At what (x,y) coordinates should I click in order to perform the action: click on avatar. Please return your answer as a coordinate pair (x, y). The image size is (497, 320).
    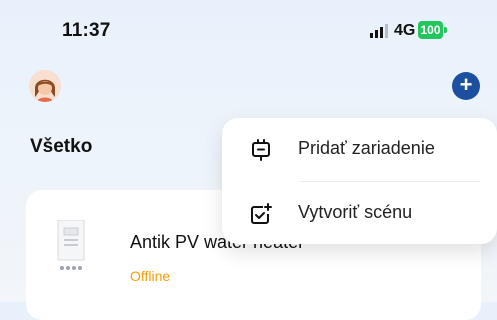
    Looking at the image, I should click on (45, 86).